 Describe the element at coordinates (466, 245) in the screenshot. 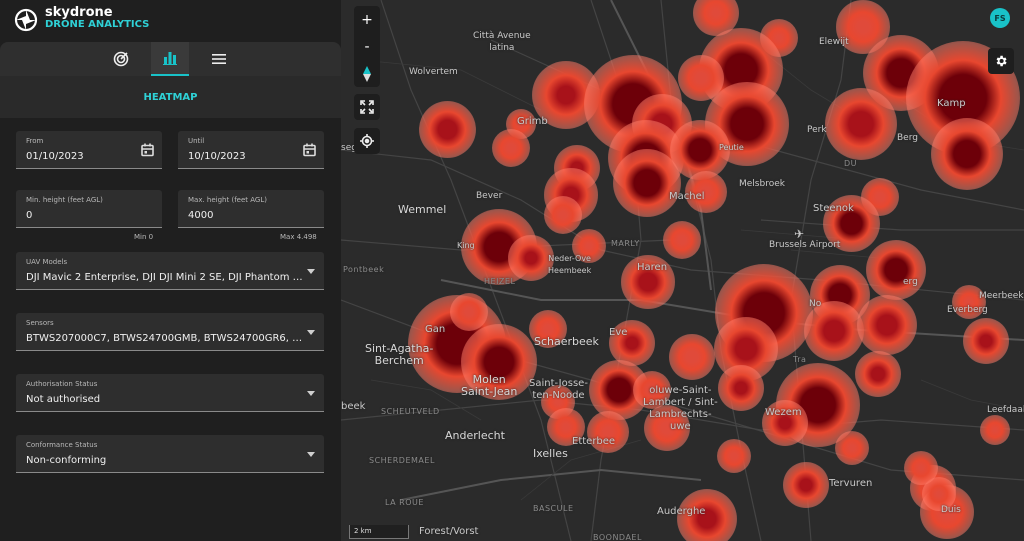

I see `place-kings: King` at that location.